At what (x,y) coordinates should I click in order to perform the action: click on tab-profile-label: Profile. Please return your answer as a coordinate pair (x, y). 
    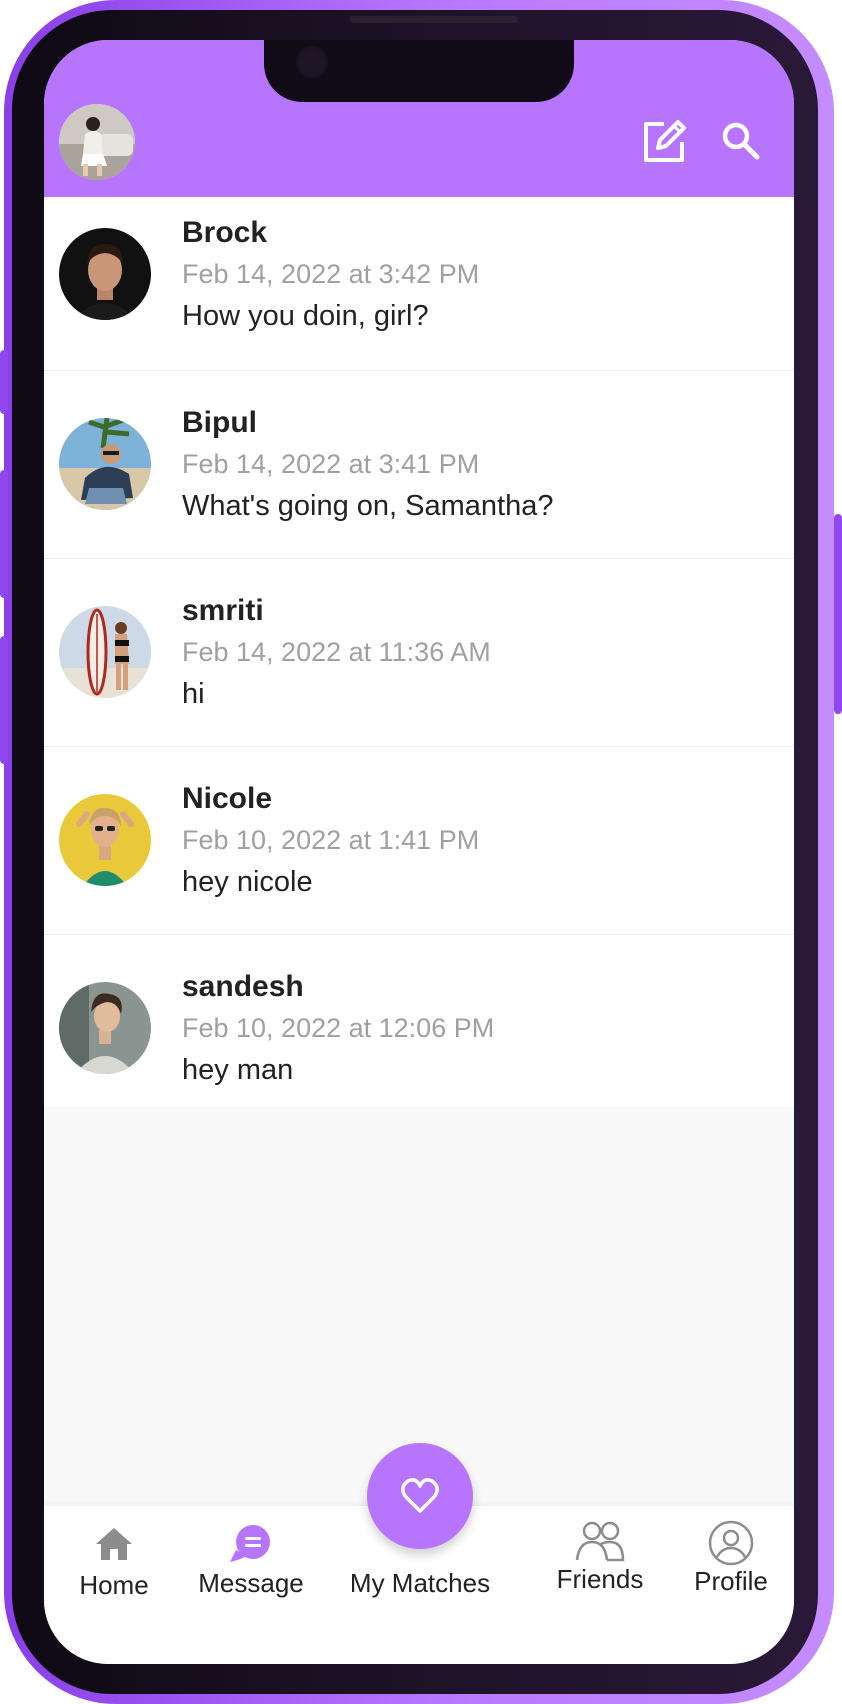
    Looking at the image, I should click on (731, 1581).